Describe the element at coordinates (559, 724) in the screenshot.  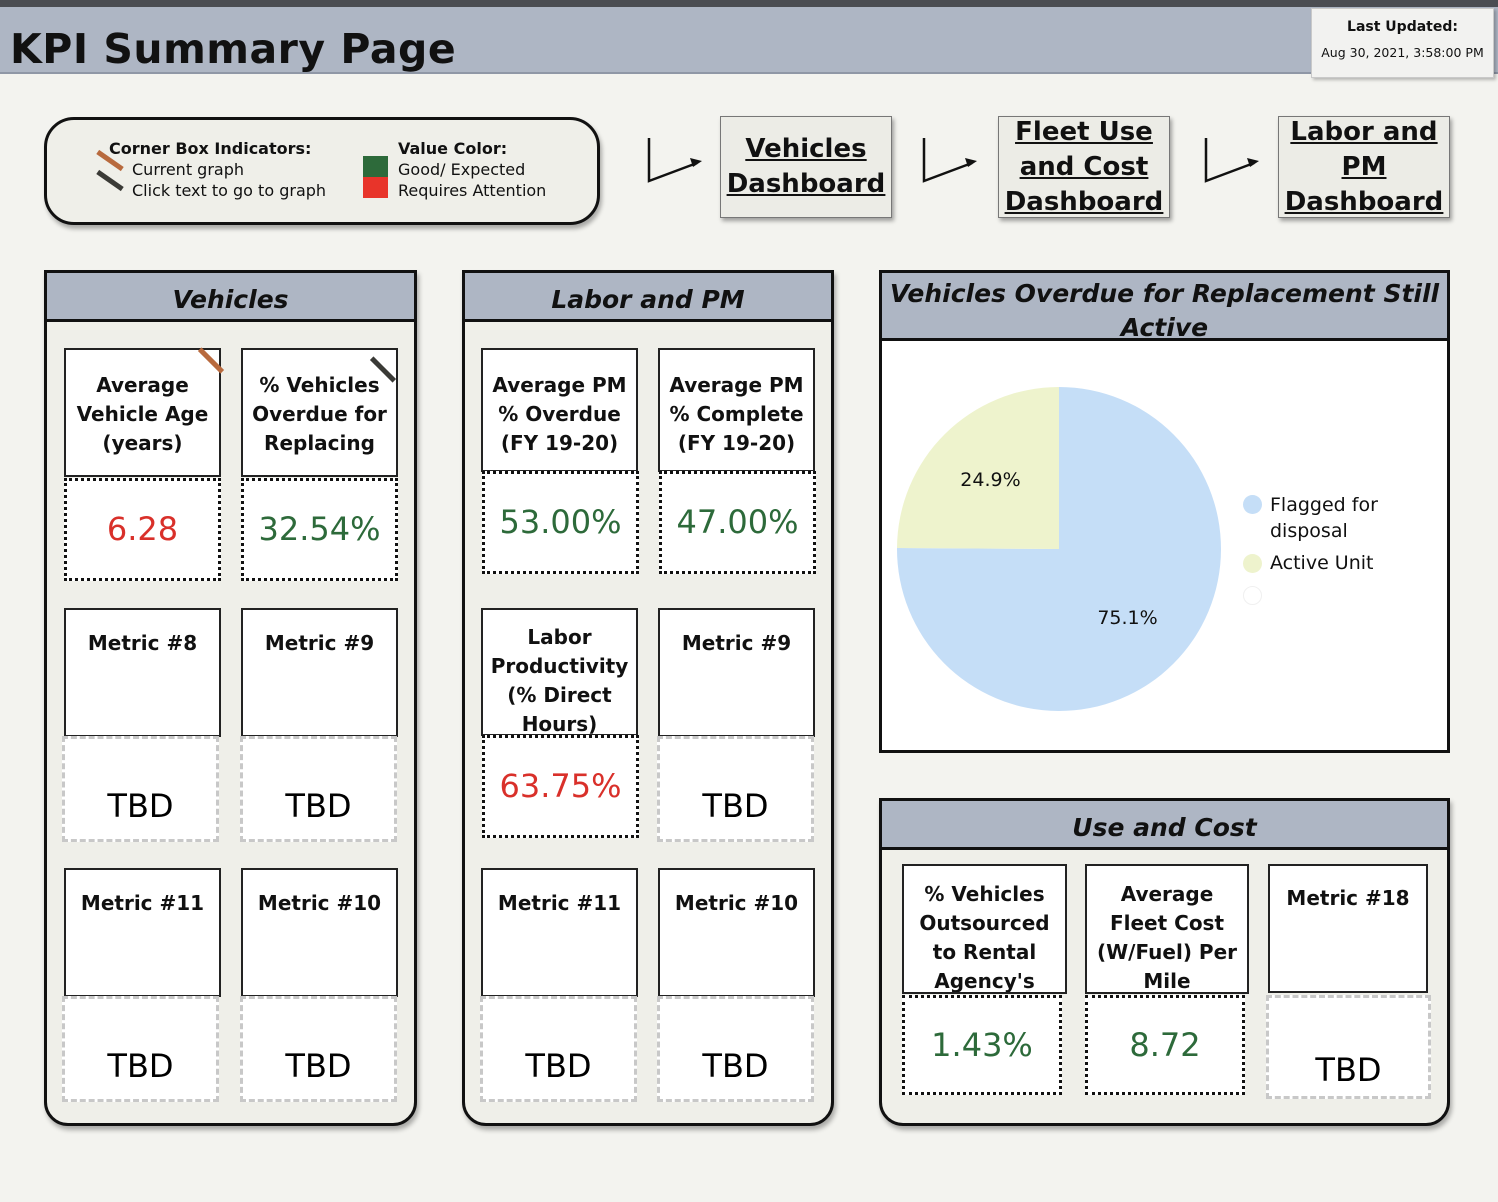
I see `tile-label: Hours)` at that location.